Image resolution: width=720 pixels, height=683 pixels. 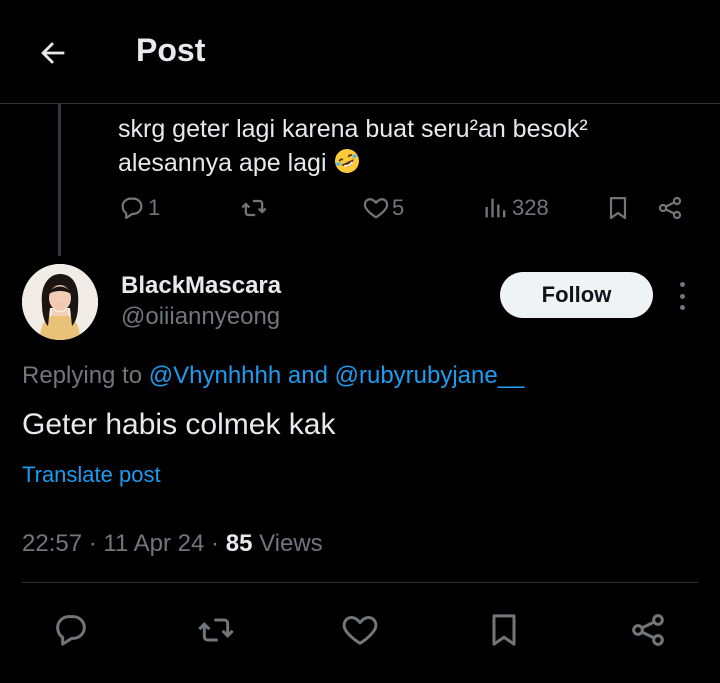 What do you see at coordinates (179, 424) in the screenshot?
I see `post-text: Geter habis colmek kak` at bounding box center [179, 424].